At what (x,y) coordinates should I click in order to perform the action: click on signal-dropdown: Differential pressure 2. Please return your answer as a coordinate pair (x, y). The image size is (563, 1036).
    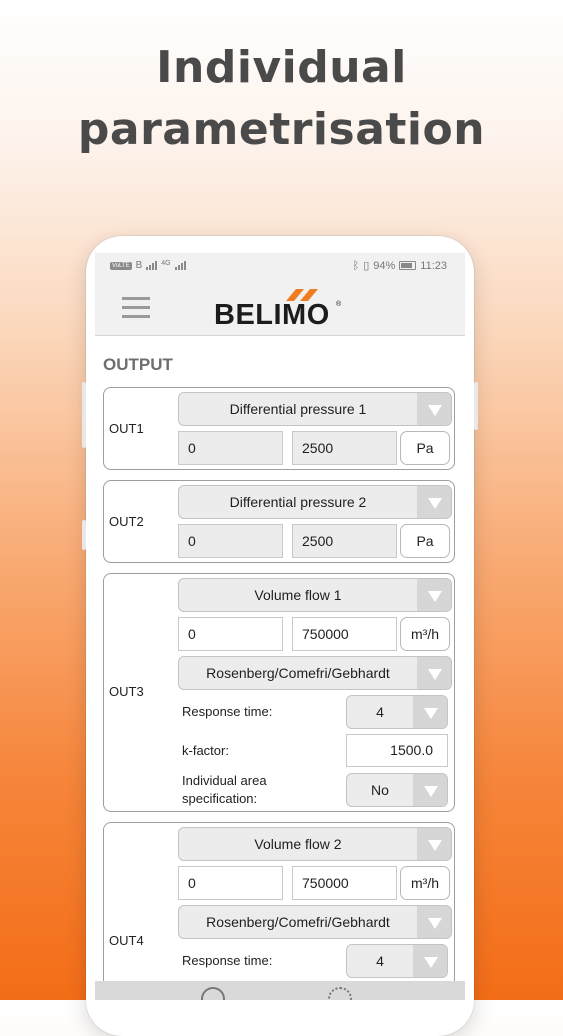
    Looking at the image, I should click on (315, 502).